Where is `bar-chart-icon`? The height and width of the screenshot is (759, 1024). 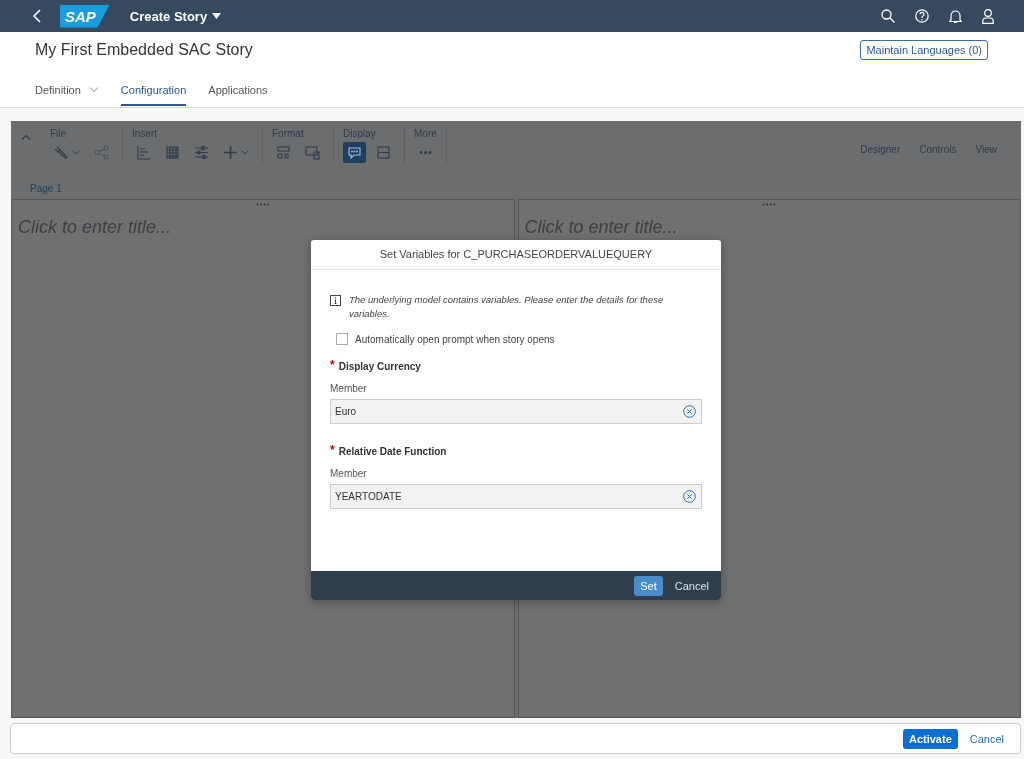 bar-chart-icon is located at coordinates (143, 152).